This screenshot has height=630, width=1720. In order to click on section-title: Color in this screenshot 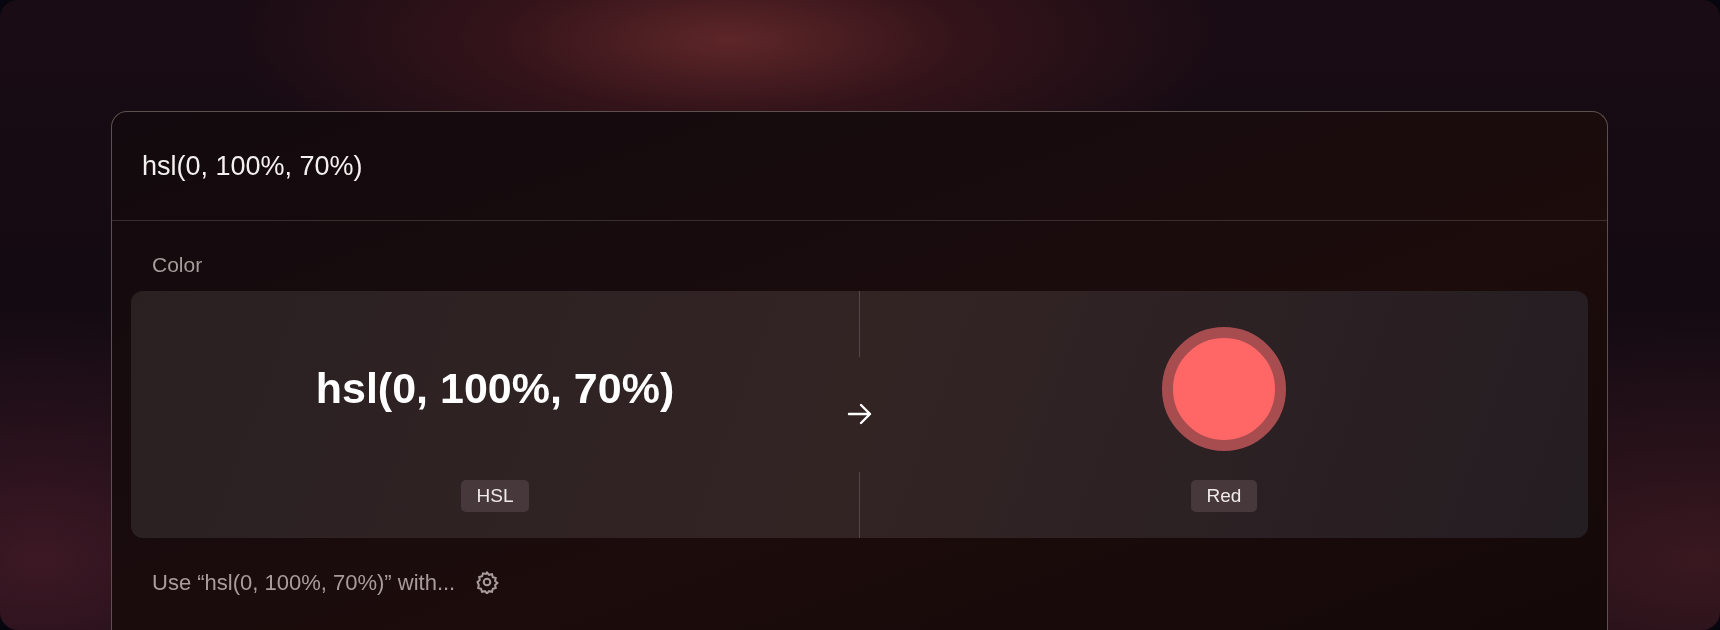, I will do `click(177, 265)`.